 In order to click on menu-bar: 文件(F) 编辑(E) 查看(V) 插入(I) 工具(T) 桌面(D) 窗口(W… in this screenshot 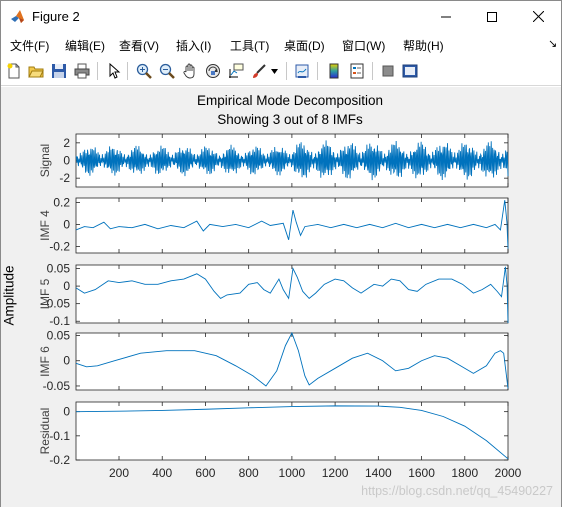, I will do `click(281, 45)`.